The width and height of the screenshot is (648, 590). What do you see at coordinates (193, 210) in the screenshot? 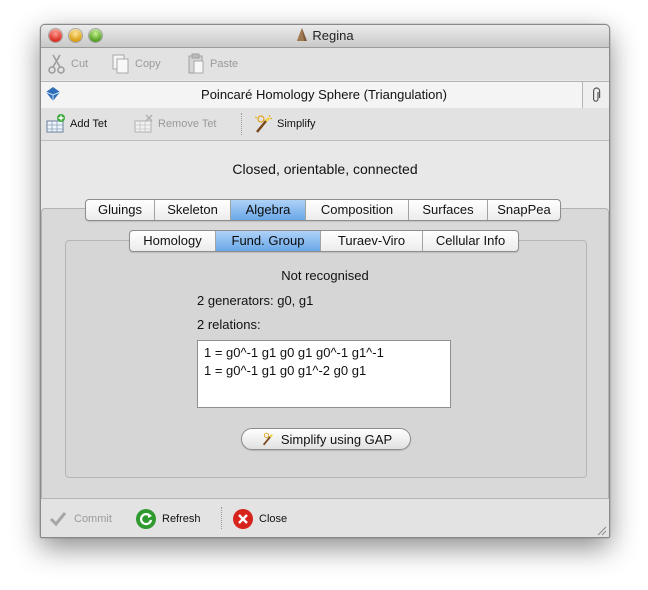
I see `tab-skeleton: Skeleton` at bounding box center [193, 210].